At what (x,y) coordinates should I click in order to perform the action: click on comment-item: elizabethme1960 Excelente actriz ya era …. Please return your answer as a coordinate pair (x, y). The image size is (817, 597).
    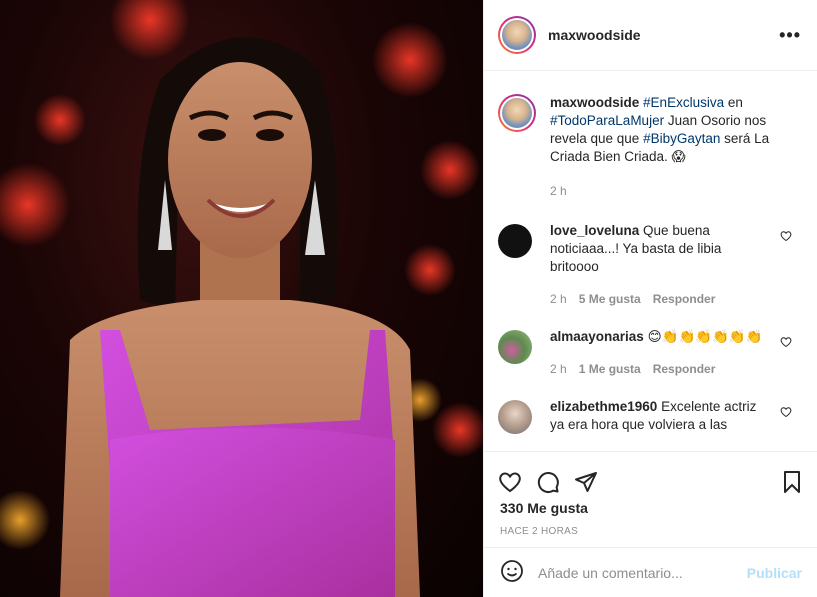
    Looking at the image, I should click on (650, 416).